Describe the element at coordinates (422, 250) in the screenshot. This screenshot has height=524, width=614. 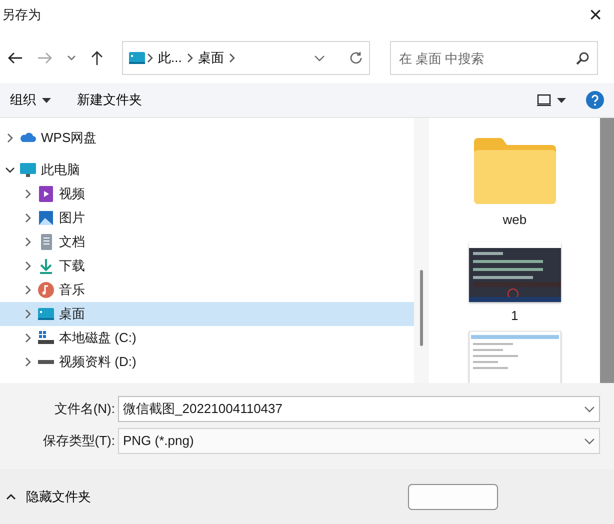
I see `scrollbar` at that location.